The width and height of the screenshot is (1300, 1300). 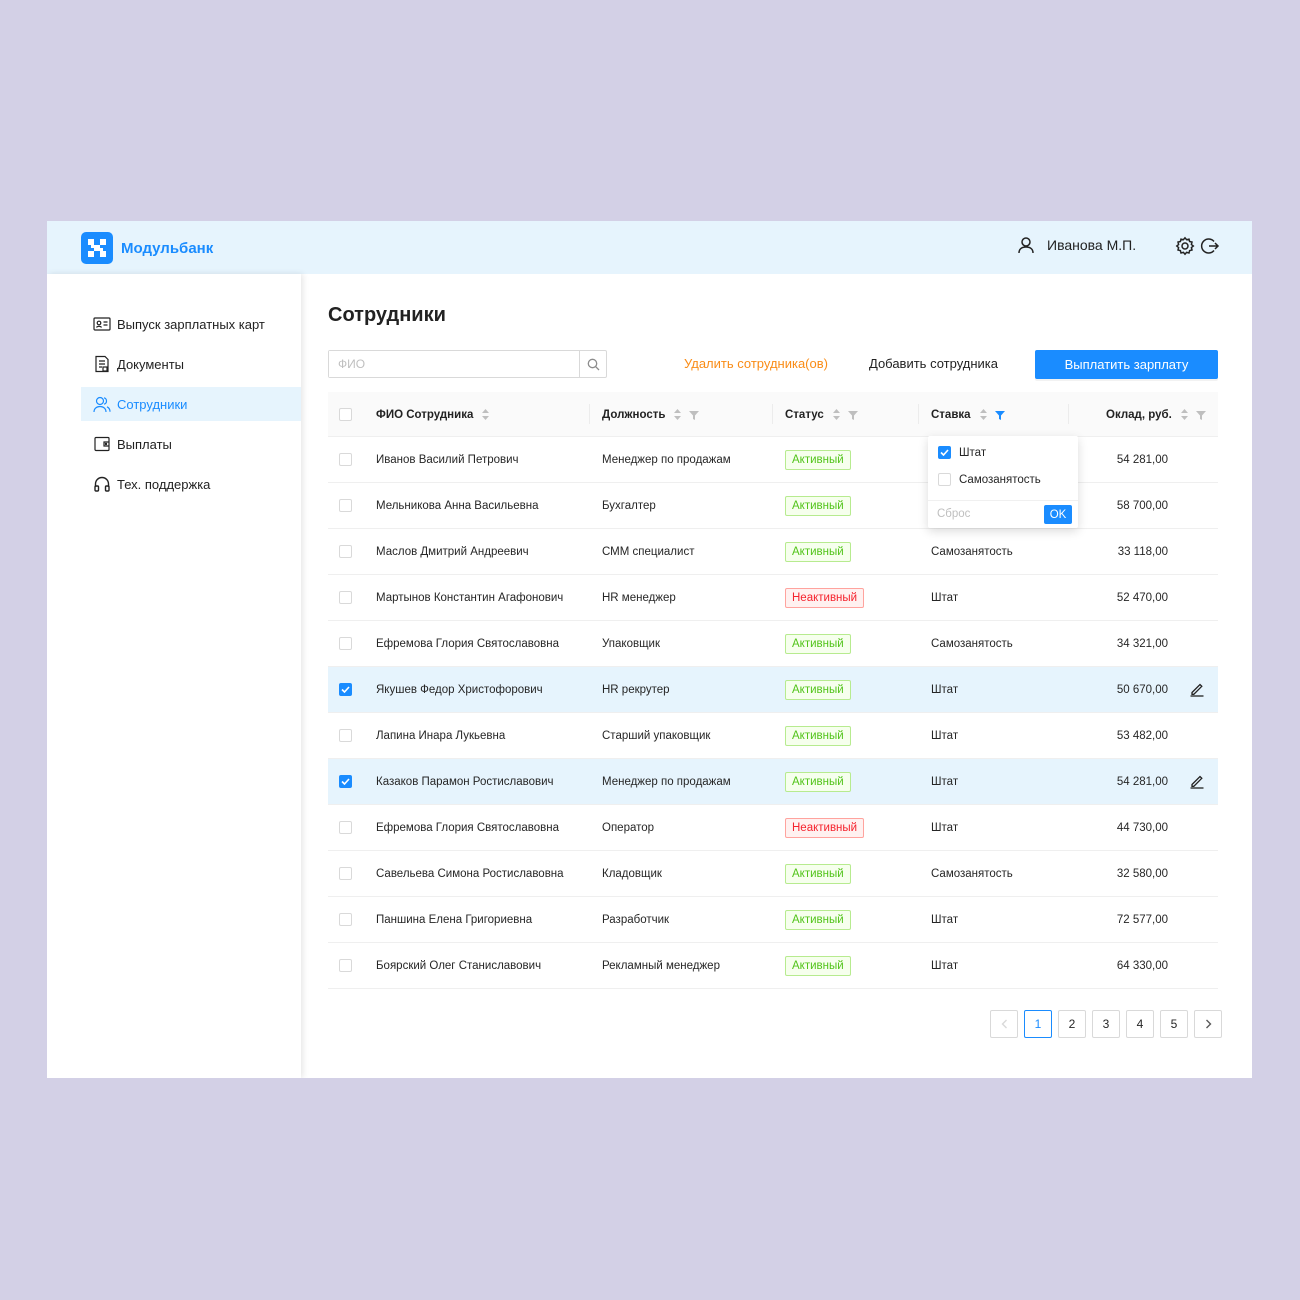 What do you see at coordinates (191, 404) in the screenshot?
I see `sidebar-item-employees: Сотрудники` at bounding box center [191, 404].